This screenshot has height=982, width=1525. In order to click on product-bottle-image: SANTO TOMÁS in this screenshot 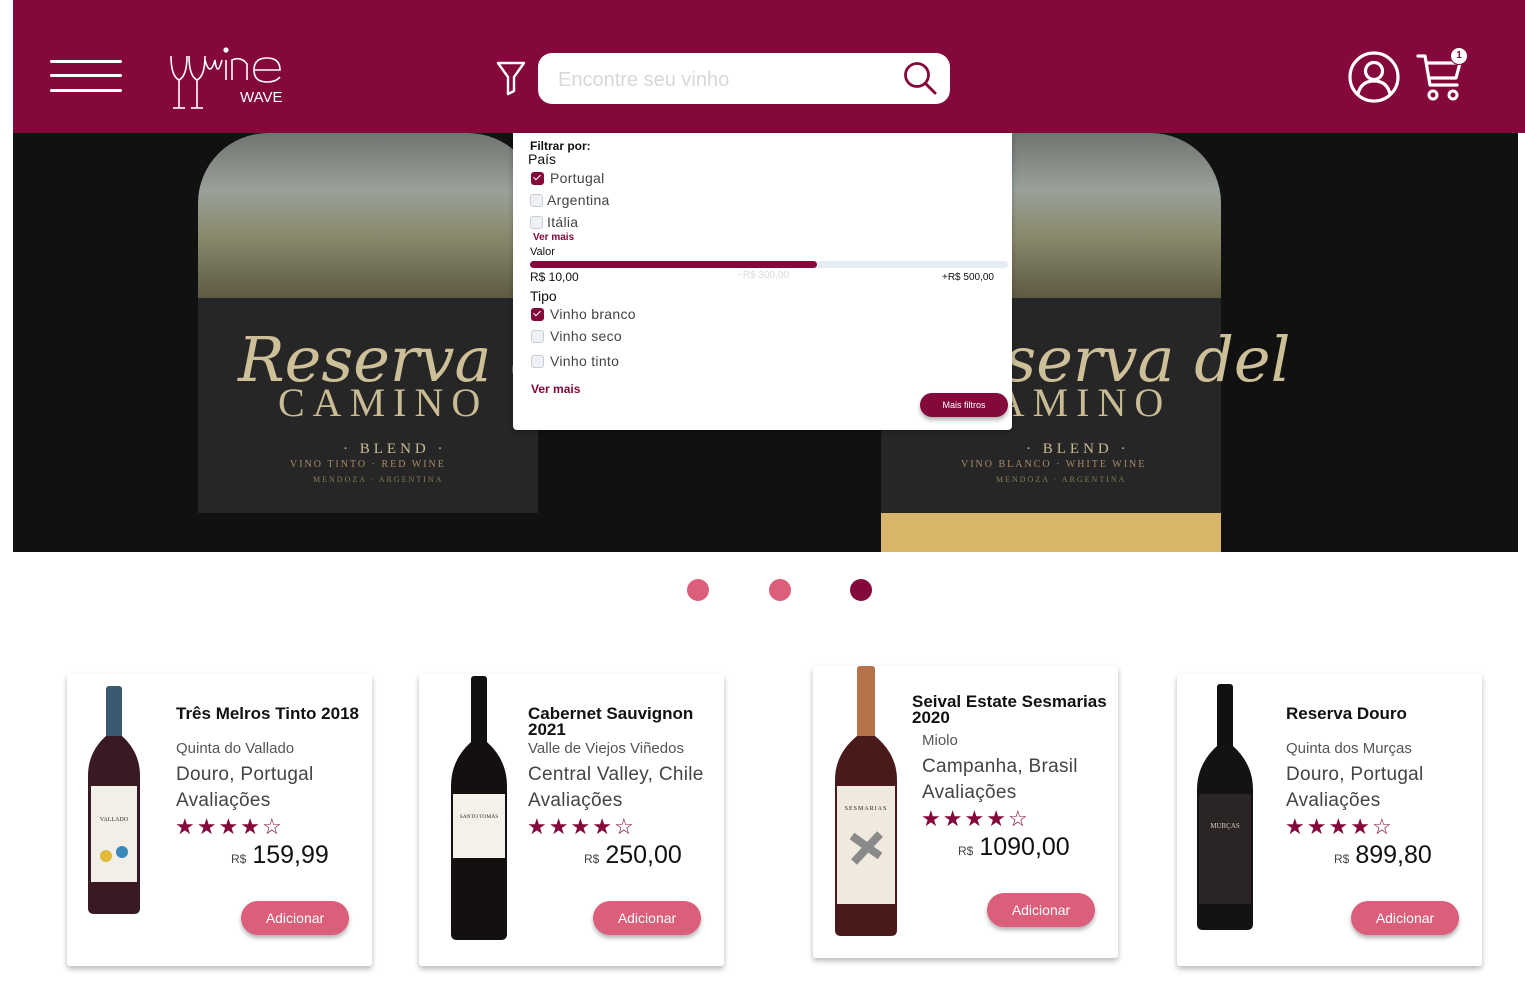, I will do `click(479, 808)`.